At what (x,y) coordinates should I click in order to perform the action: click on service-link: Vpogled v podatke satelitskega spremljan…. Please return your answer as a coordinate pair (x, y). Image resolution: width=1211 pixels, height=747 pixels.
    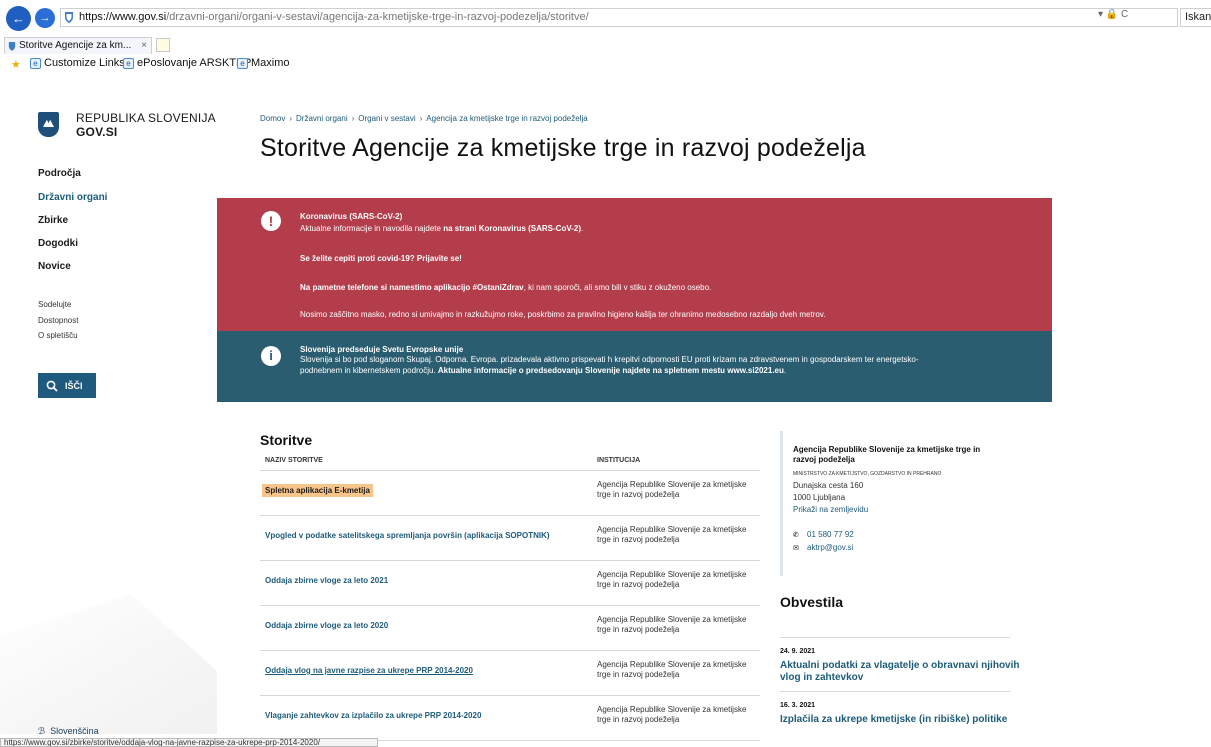
    Looking at the image, I should click on (407, 535).